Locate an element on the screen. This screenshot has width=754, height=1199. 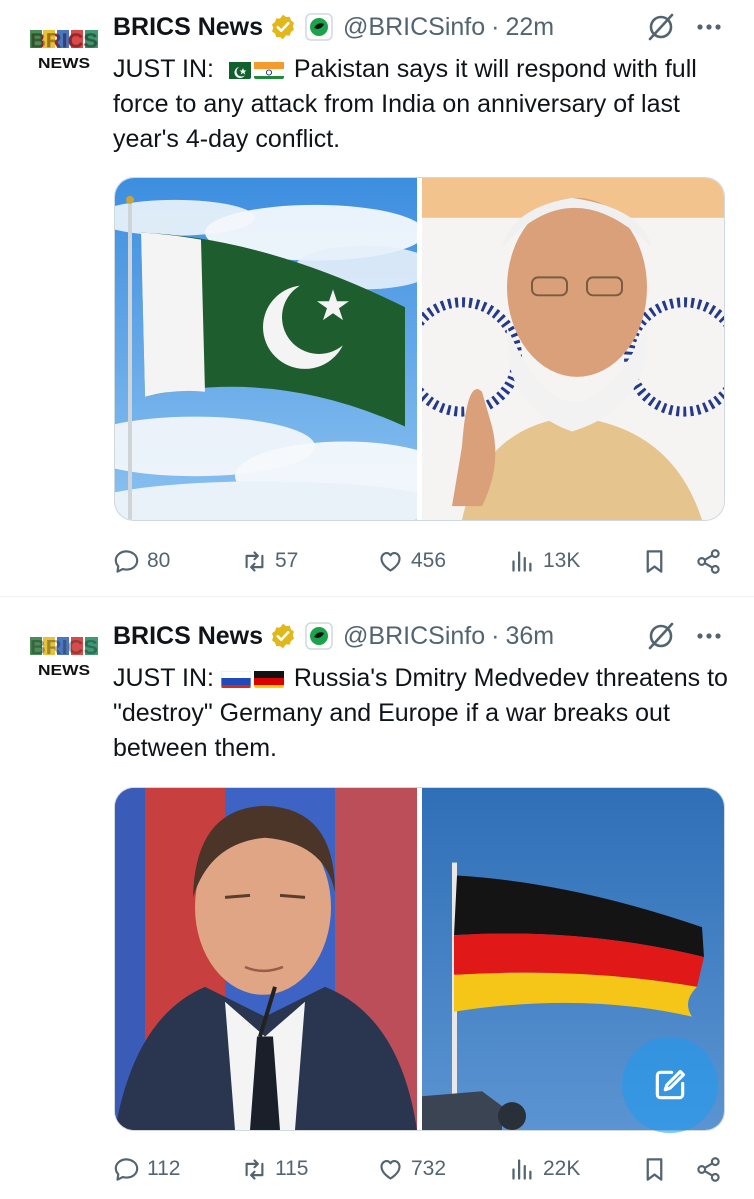
pakistan-flag-emoji is located at coordinates (235, 68).